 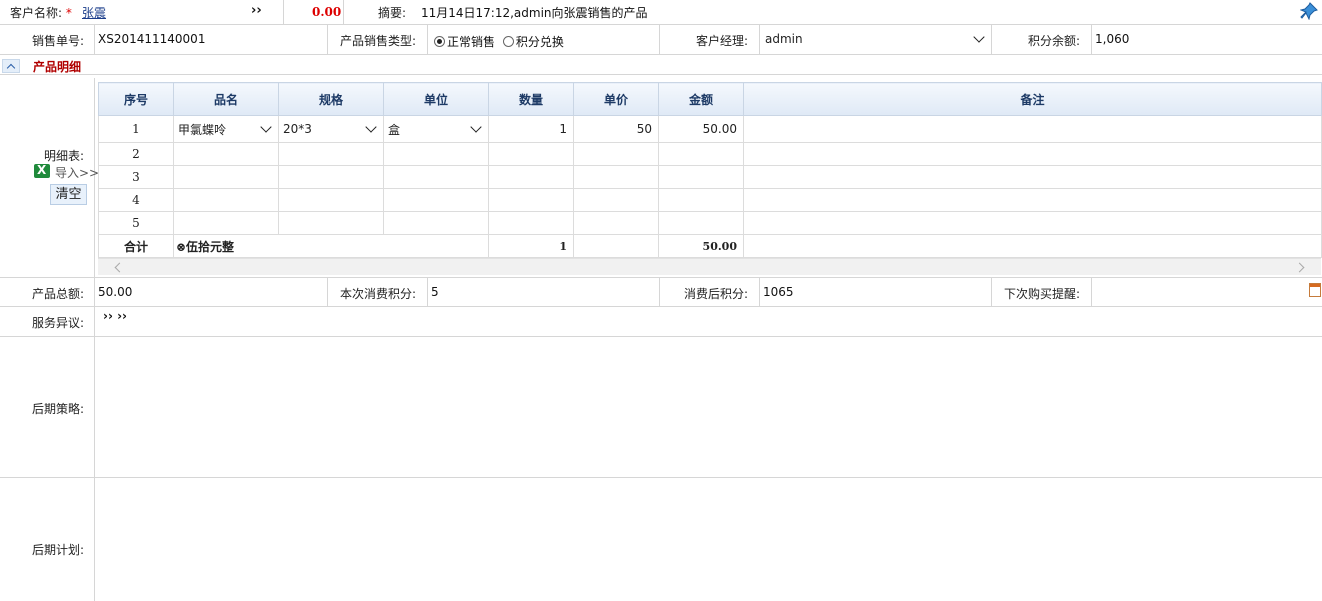 What do you see at coordinates (331, 246) in the screenshot?
I see `total-in-words: ⊗伍拾元整` at bounding box center [331, 246].